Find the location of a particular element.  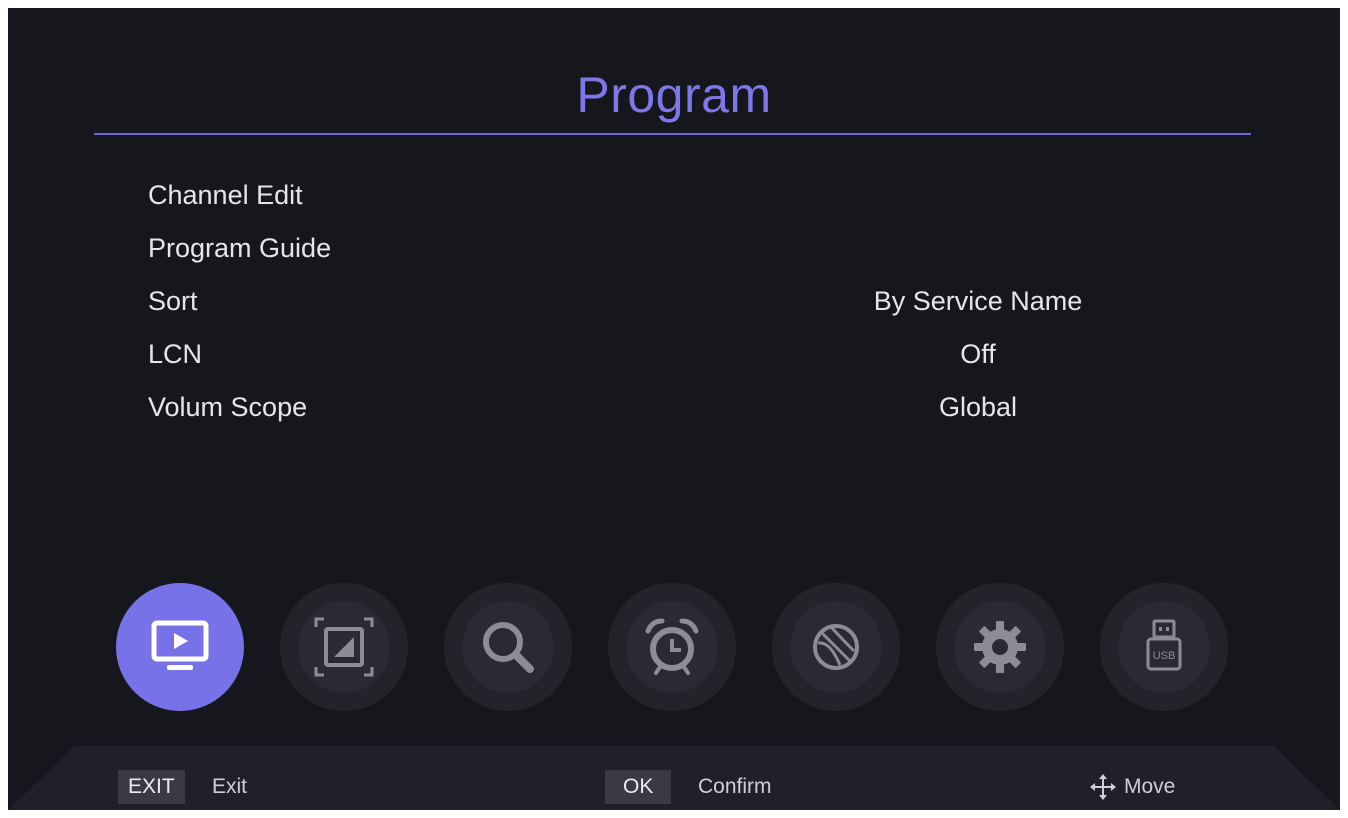

menu-item-sort: Sort By Service Name is located at coordinates (674, 300).